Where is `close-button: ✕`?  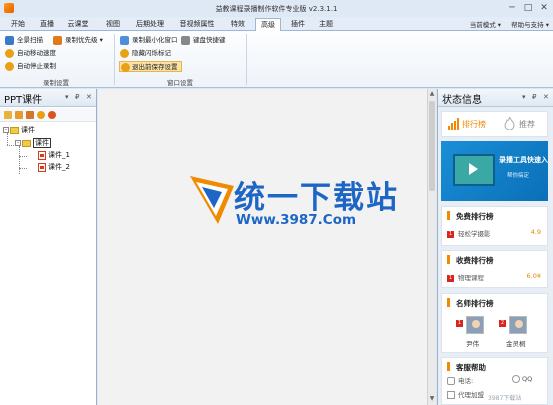
close-button: ✕ is located at coordinates (544, 8).